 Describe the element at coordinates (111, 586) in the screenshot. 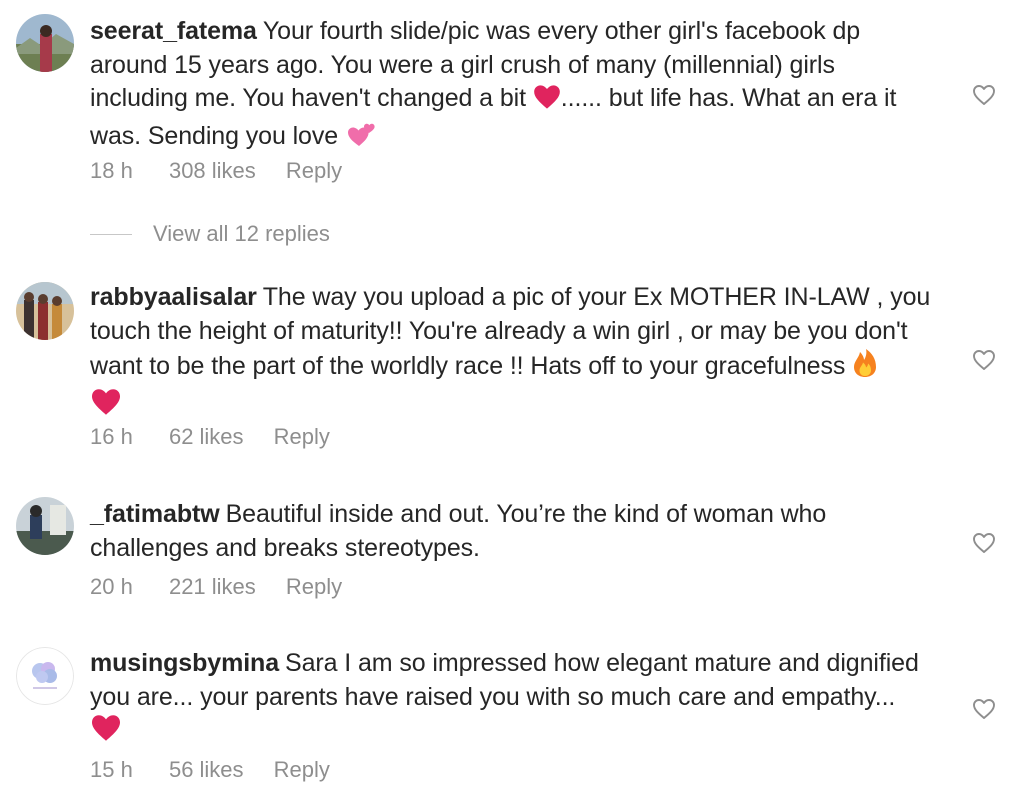

I see `comment-time: 20 h` at that location.